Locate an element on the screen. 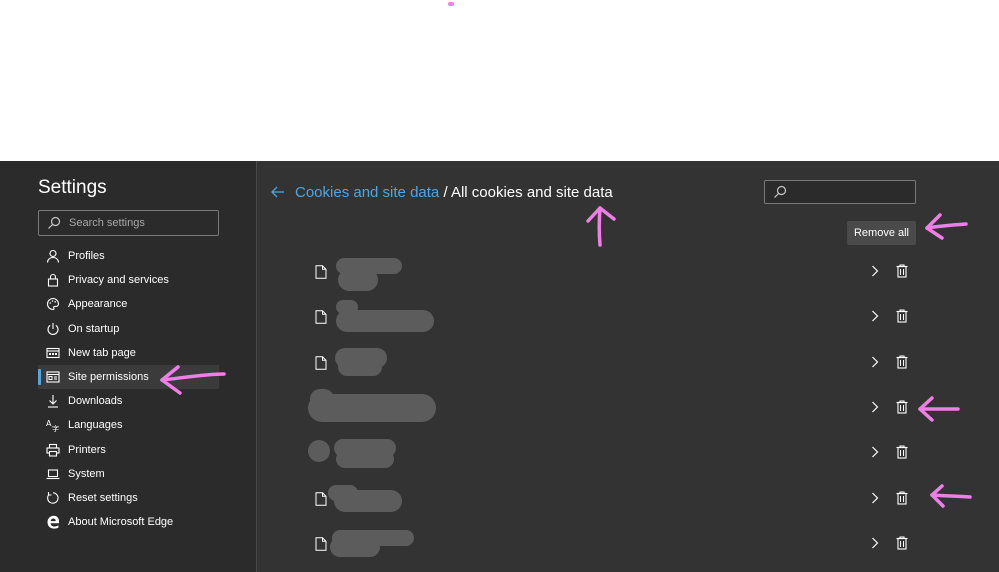 This screenshot has height=572, width=999. sidebar-item-label: Privacy and services is located at coordinates (118, 280).